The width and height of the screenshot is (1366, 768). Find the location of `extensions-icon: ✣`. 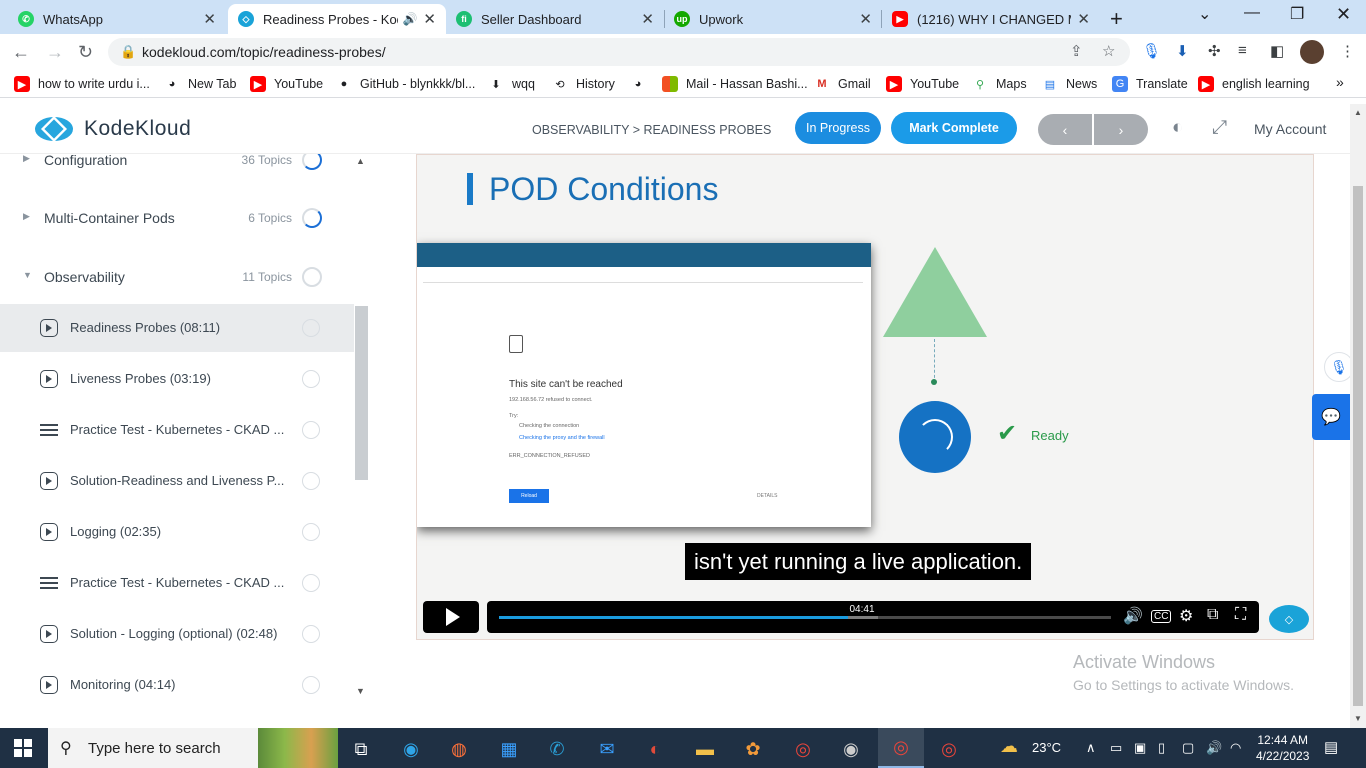

extensions-icon: ✣ is located at coordinates (1214, 51).